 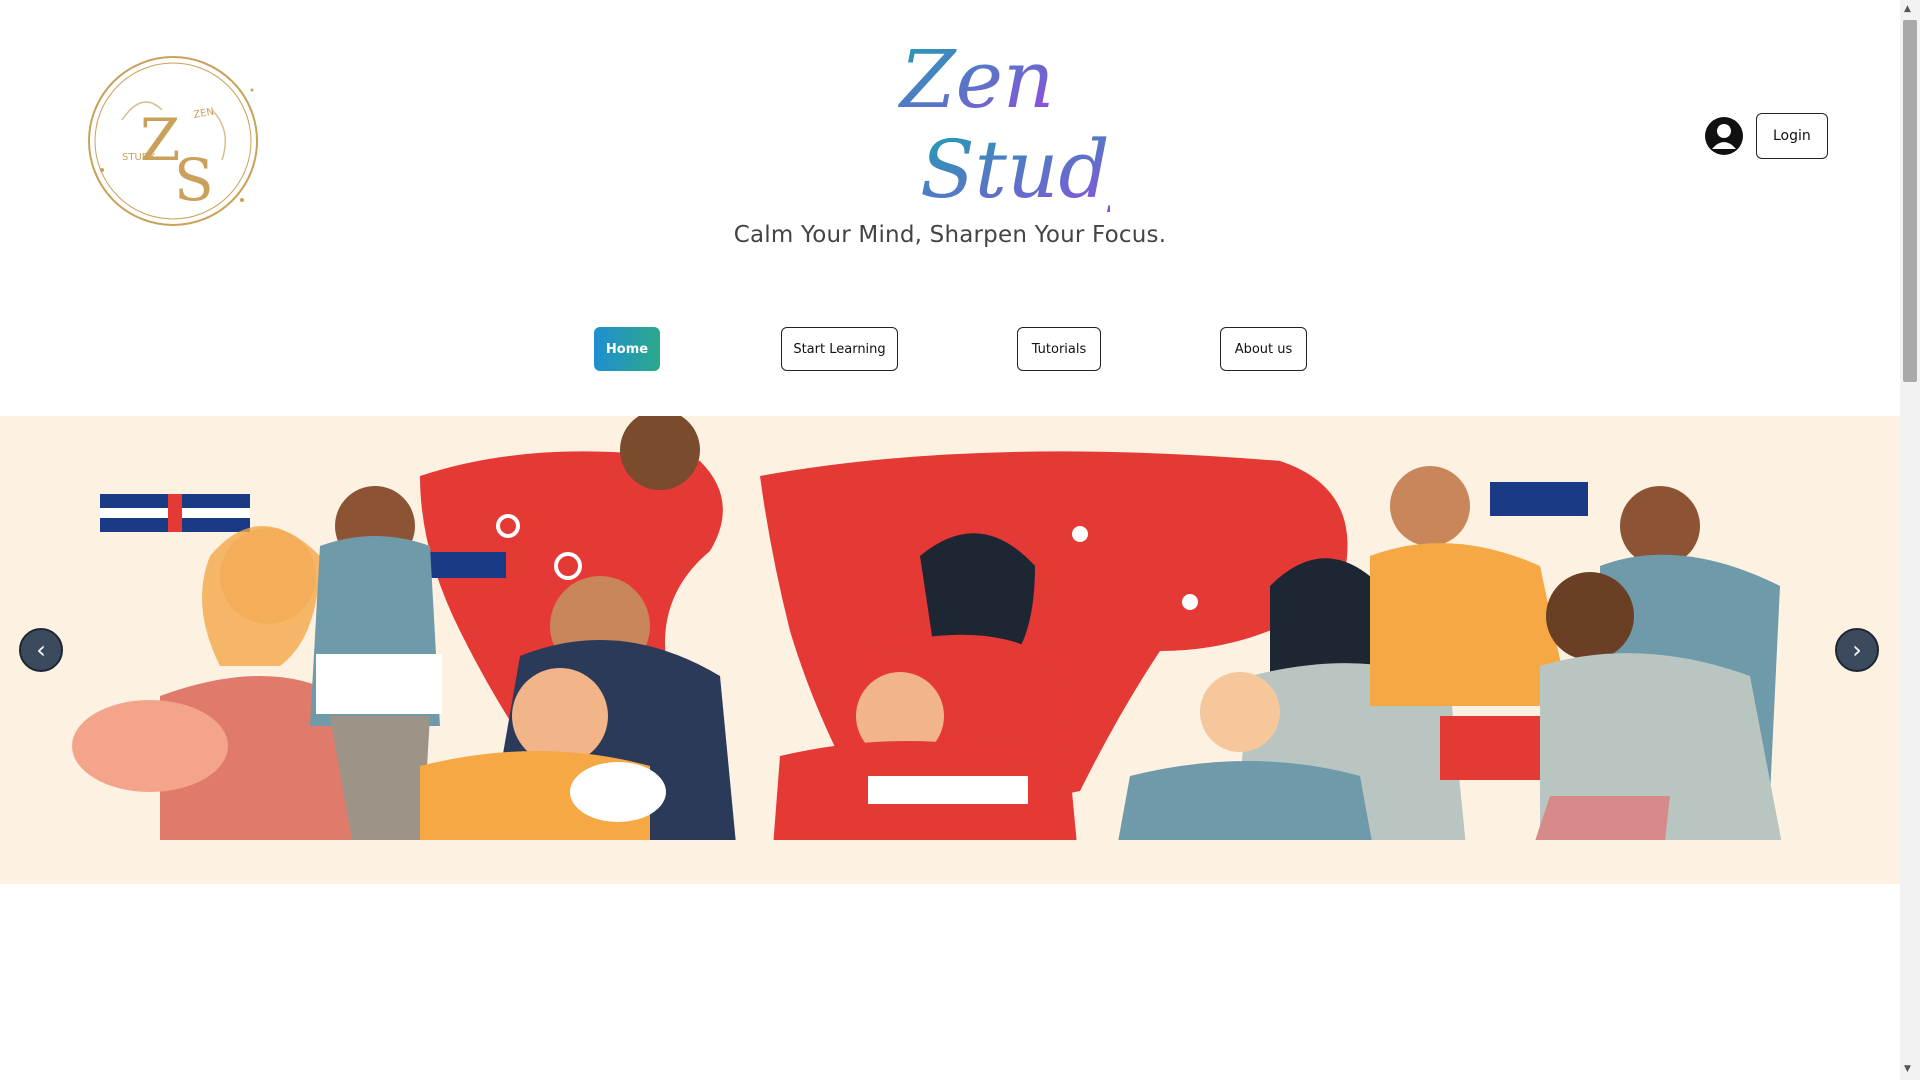 What do you see at coordinates (1907, 1069) in the screenshot?
I see `scroll-down-arrow-icon: ▼` at bounding box center [1907, 1069].